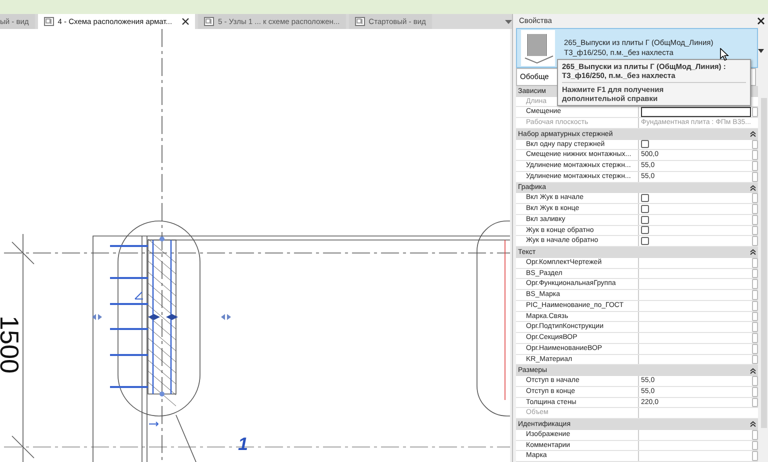 The width and height of the screenshot is (768, 462). What do you see at coordinates (538, 48) in the screenshot?
I see `rebar-thumbnail-icon` at bounding box center [538, 48].